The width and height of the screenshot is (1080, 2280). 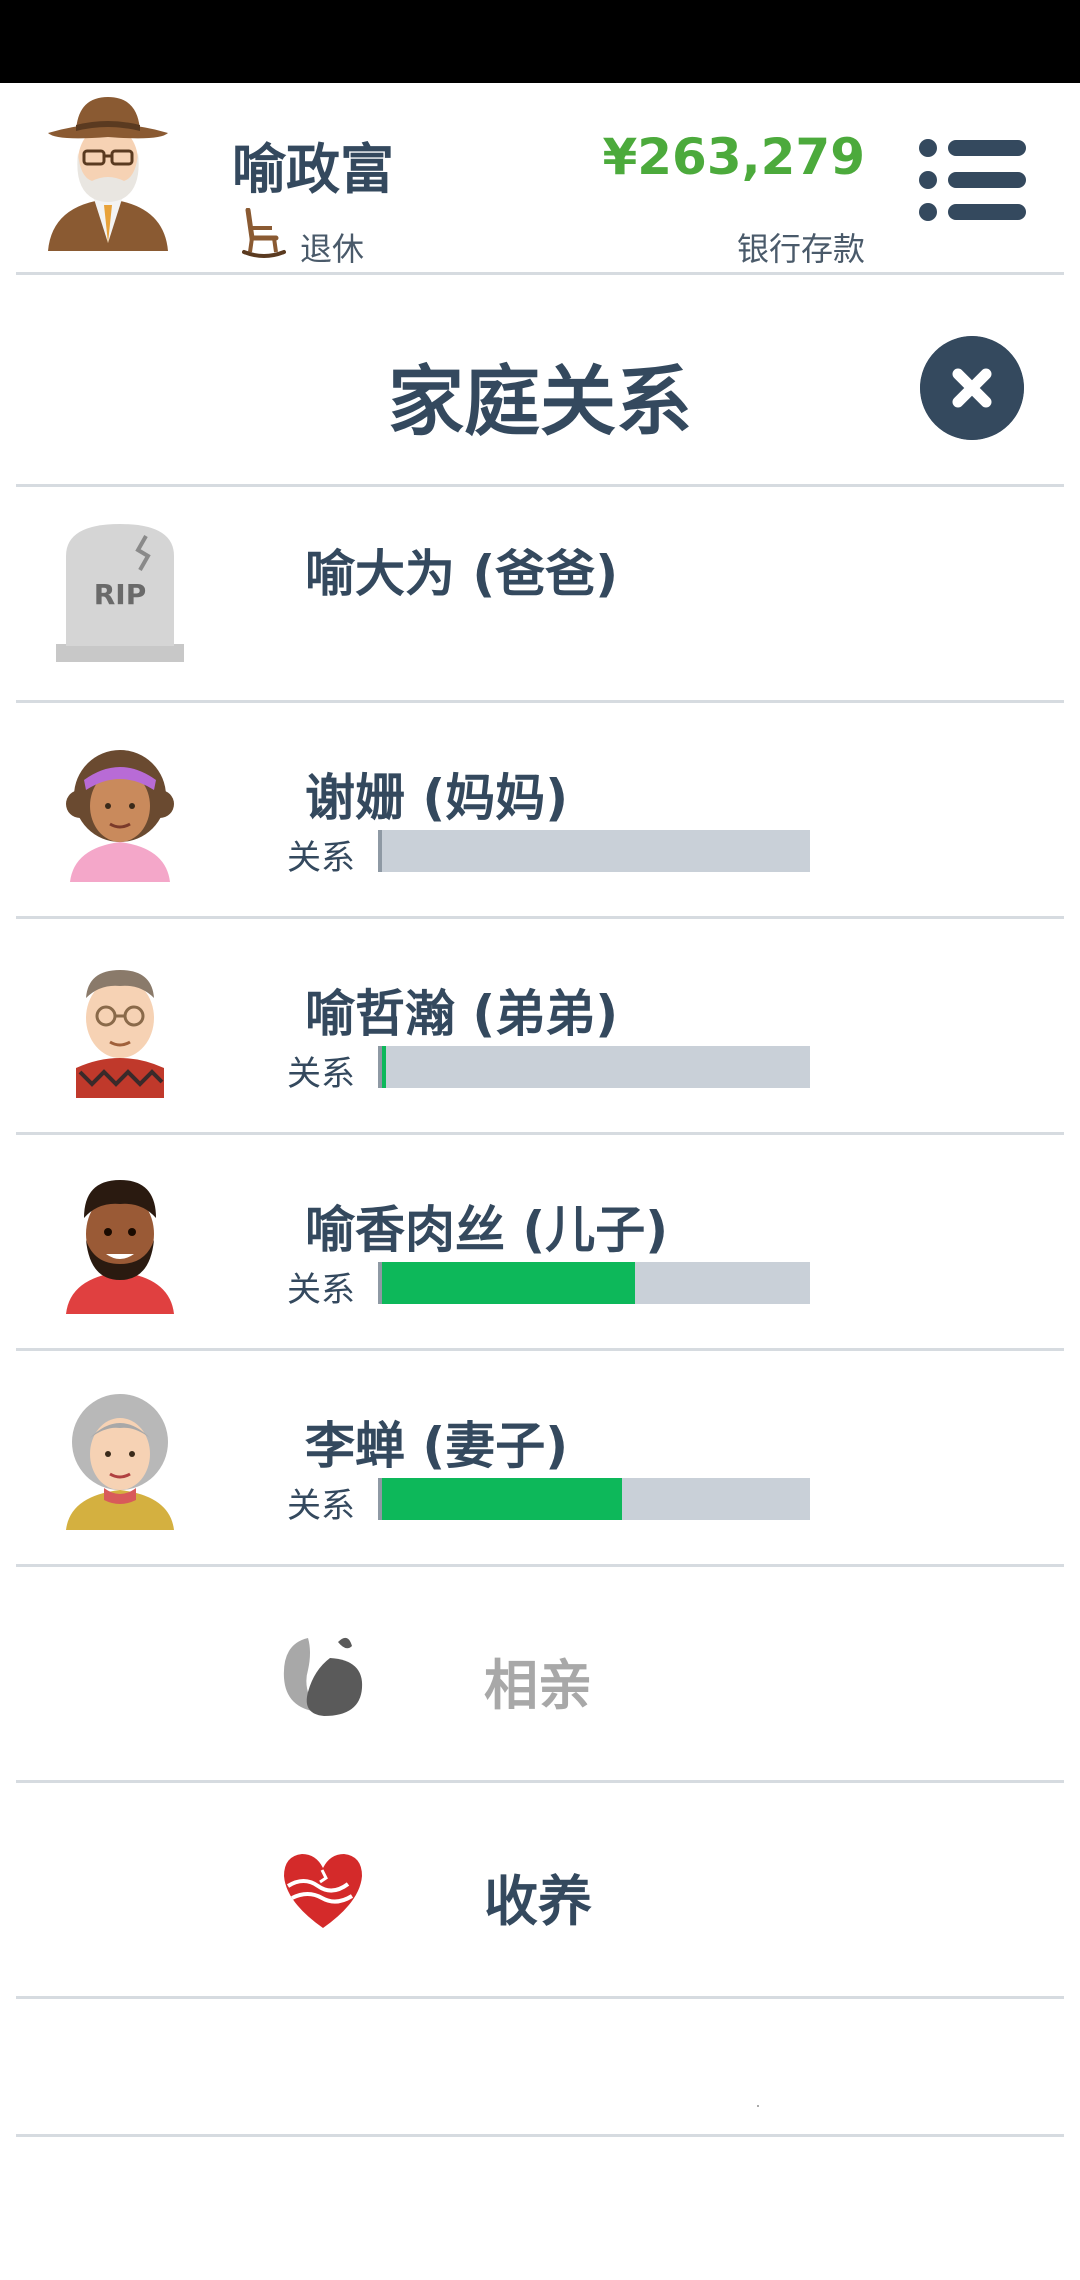 I want to click on player-name: 喻政富, so click(x=313, y=169).